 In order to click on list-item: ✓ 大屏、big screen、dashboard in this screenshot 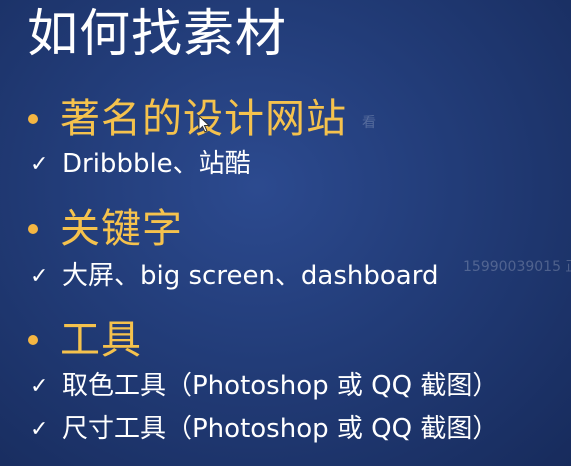, I will do `click(234, 276)`.